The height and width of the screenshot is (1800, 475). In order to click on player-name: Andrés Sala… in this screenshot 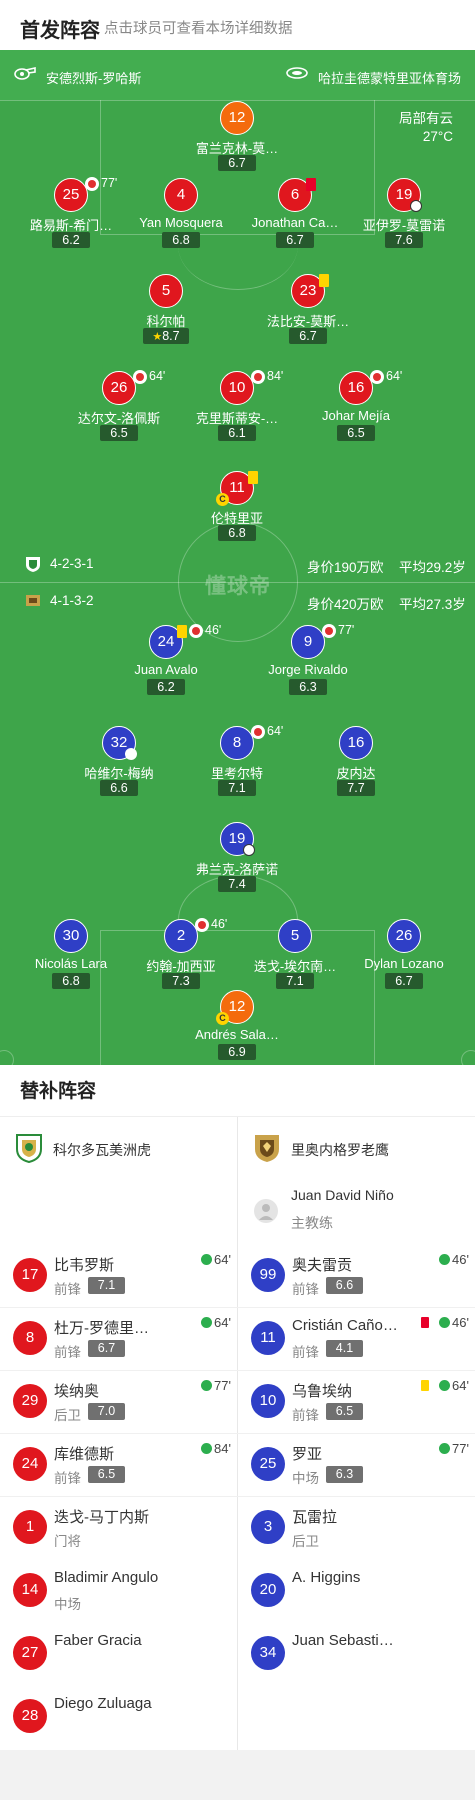, I will do `click(237, 1034)`.